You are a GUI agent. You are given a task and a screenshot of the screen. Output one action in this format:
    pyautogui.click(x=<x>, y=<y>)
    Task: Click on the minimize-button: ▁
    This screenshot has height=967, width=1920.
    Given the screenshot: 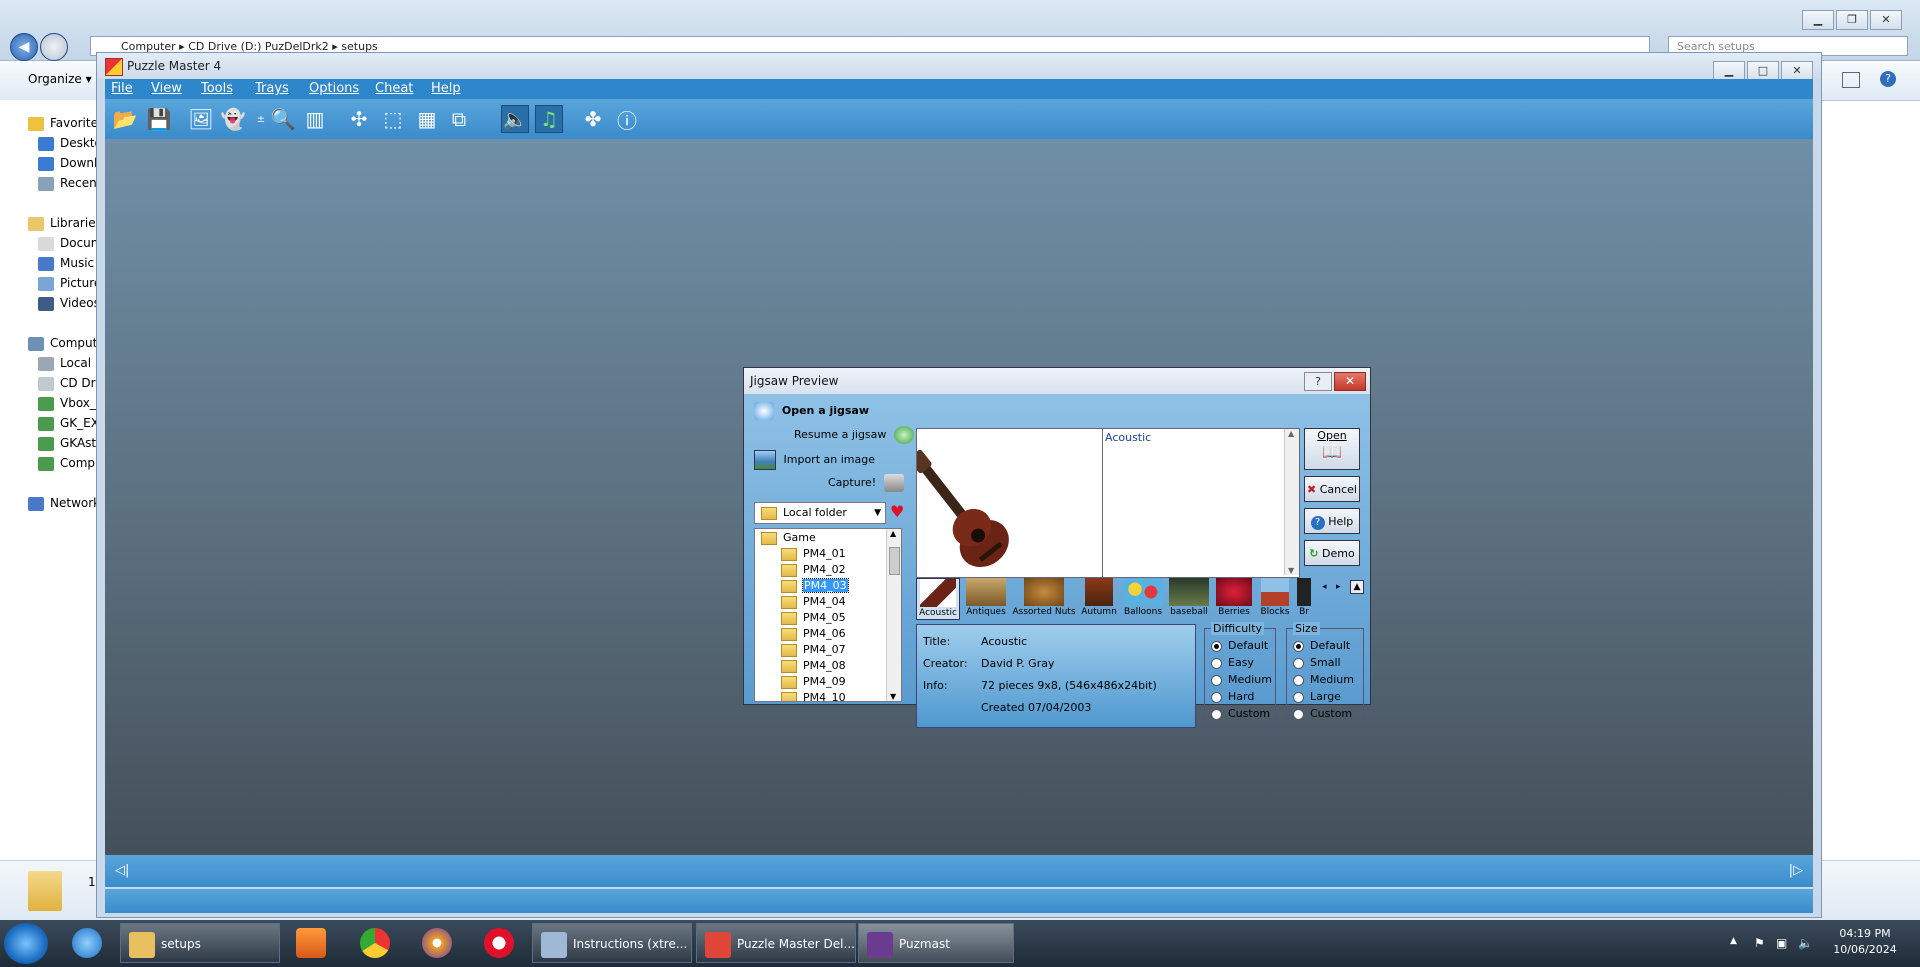 What is the action you would take?
    pyautogui.click(x=1818, y=20)
    